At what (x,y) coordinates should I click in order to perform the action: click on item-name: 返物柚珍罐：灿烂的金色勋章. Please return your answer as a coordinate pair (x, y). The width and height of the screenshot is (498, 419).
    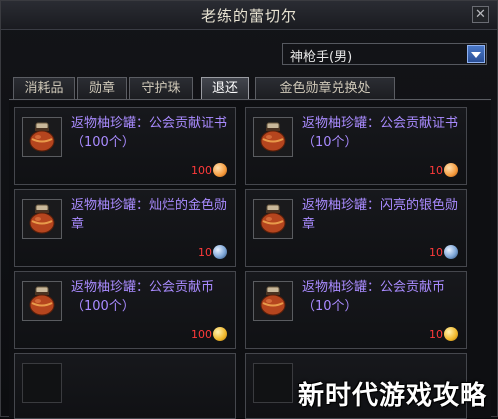
    Looking at the image, I should click on (149, 215).